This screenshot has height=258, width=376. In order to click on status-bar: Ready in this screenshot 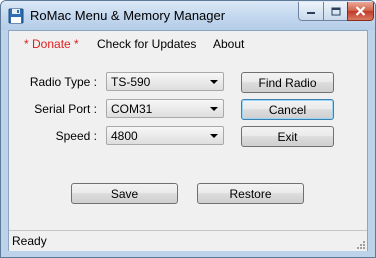, I will do `click(188, 240)`.